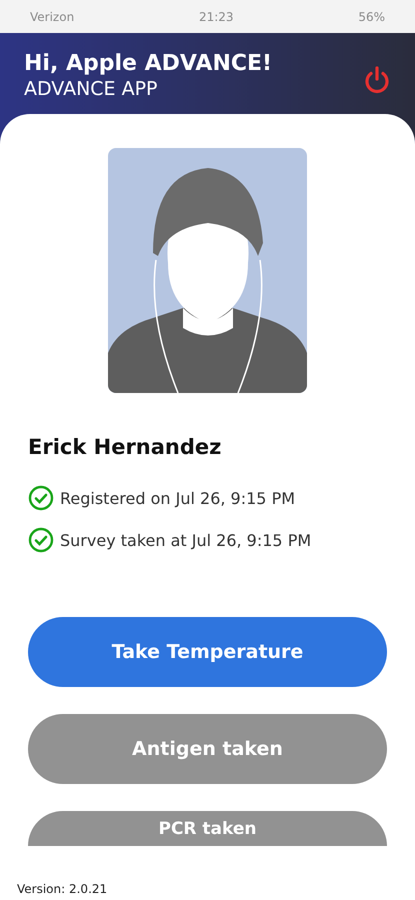 The height and width of the screenshot is (900, 415). Describe the element at coordinates (216, 17) in the screenshot. I see `time-text: 21:23` at that location.